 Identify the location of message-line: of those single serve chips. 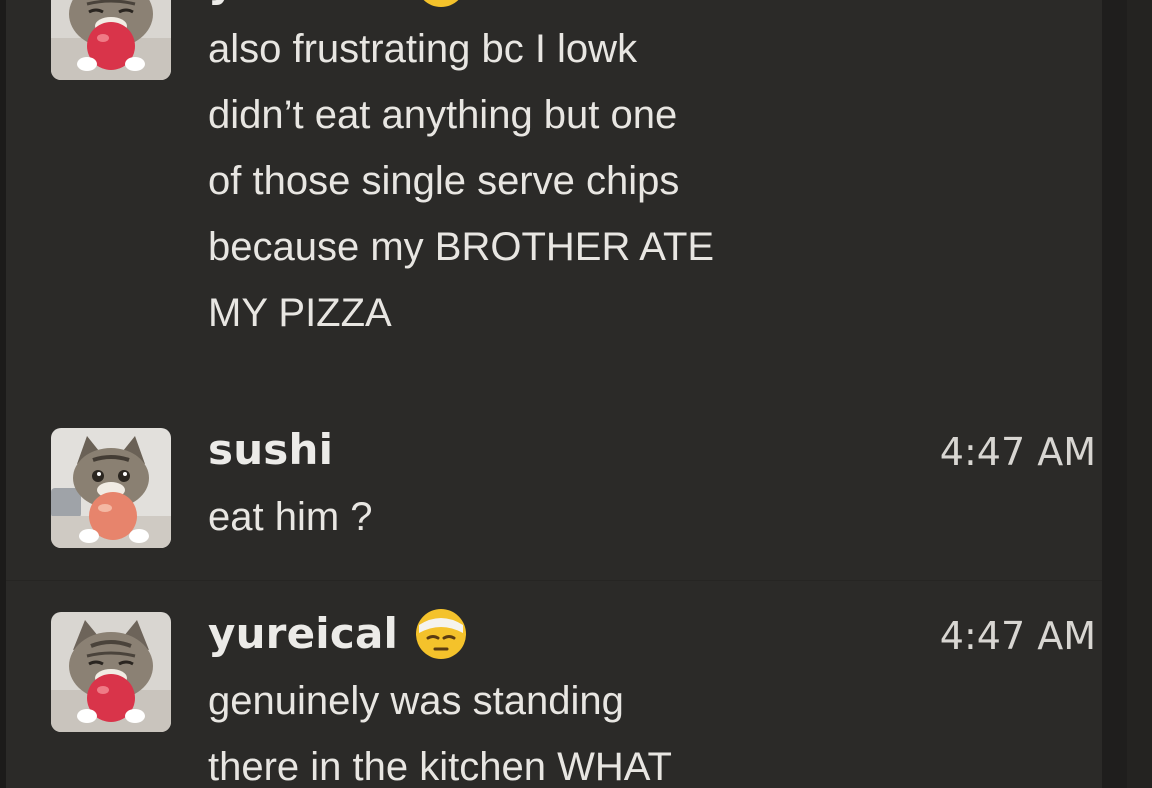
(444, 181).